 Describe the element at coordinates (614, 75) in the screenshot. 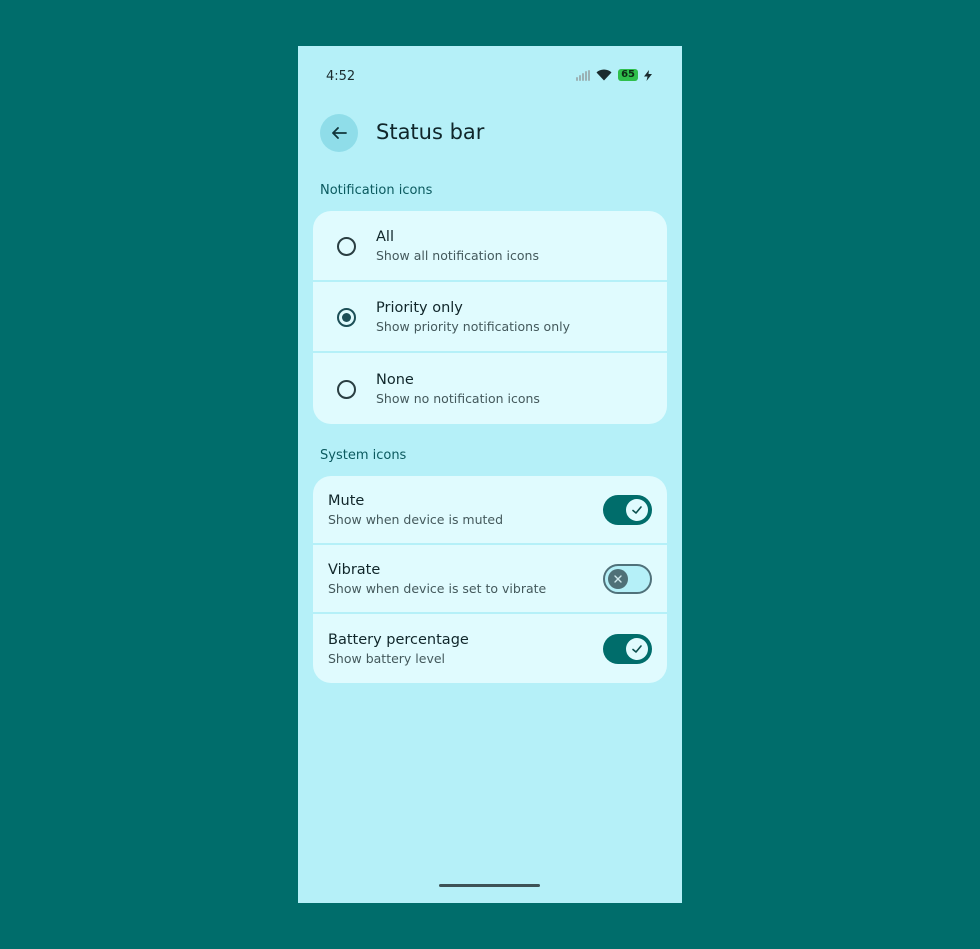

I see `status-icons: 65` at that location.